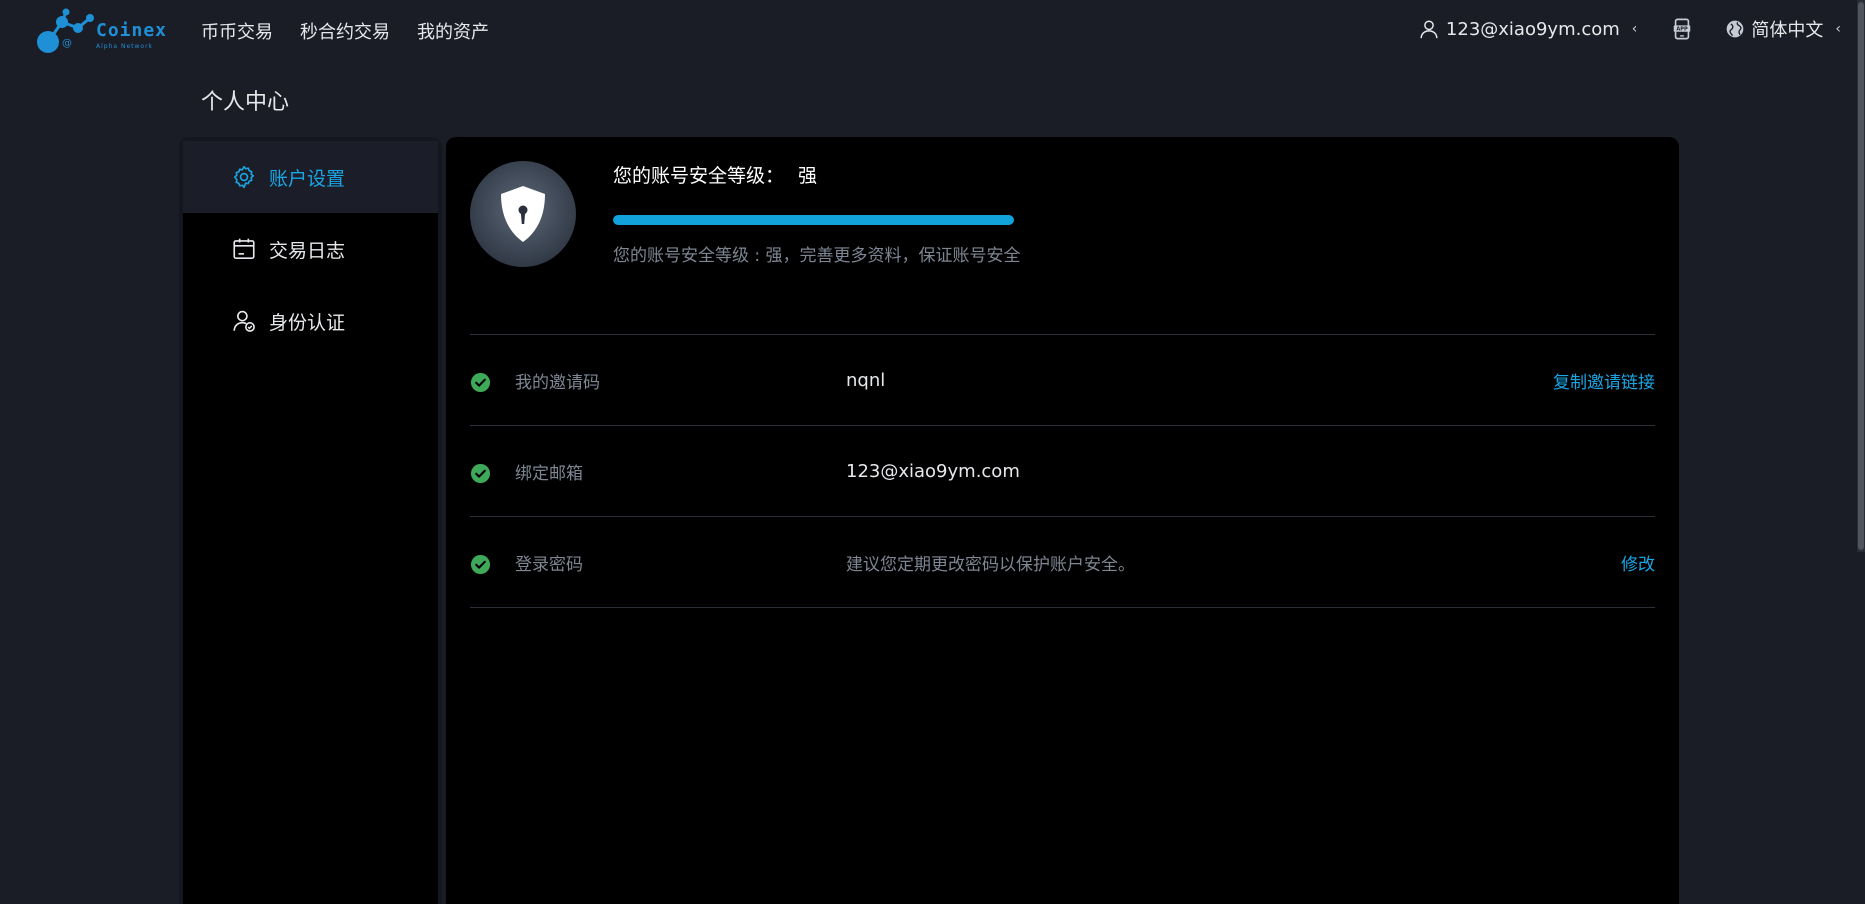  What do you see at coordinates (990, 564) in the screenshot?
I see `password-hint: 建议您定期更改密码以保护账户安全。` at bounding box center [990, 564].